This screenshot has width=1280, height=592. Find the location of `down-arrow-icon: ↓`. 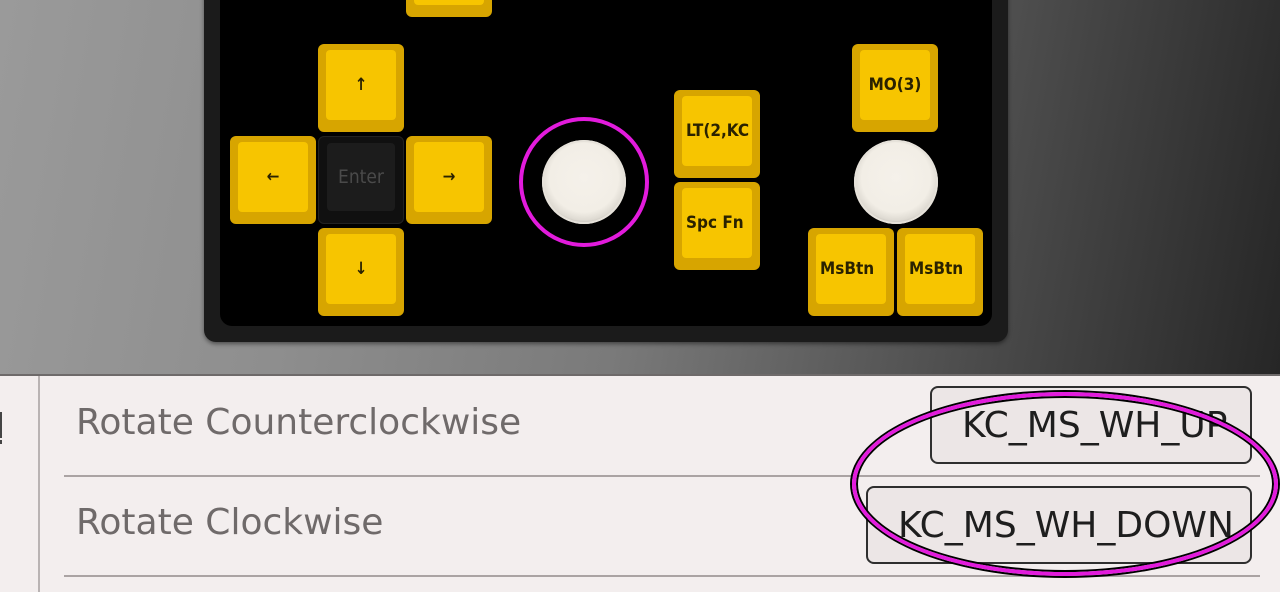

down-arrow-icon: ↓ is located at coordinates (361, 269).